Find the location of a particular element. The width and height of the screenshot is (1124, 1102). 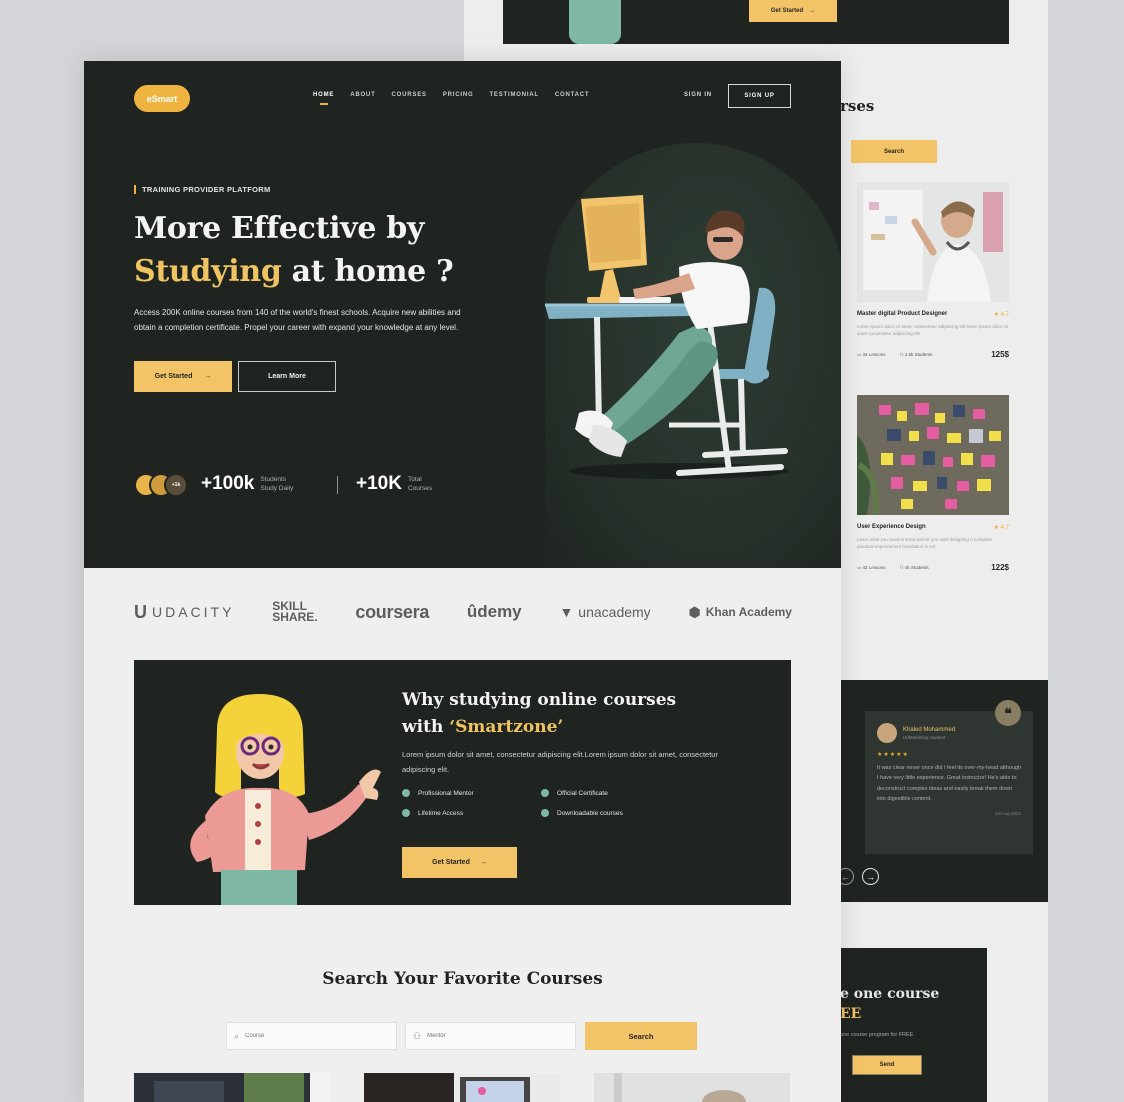

sign-in-link: SIGN IN is located at coordinates (698, 95).